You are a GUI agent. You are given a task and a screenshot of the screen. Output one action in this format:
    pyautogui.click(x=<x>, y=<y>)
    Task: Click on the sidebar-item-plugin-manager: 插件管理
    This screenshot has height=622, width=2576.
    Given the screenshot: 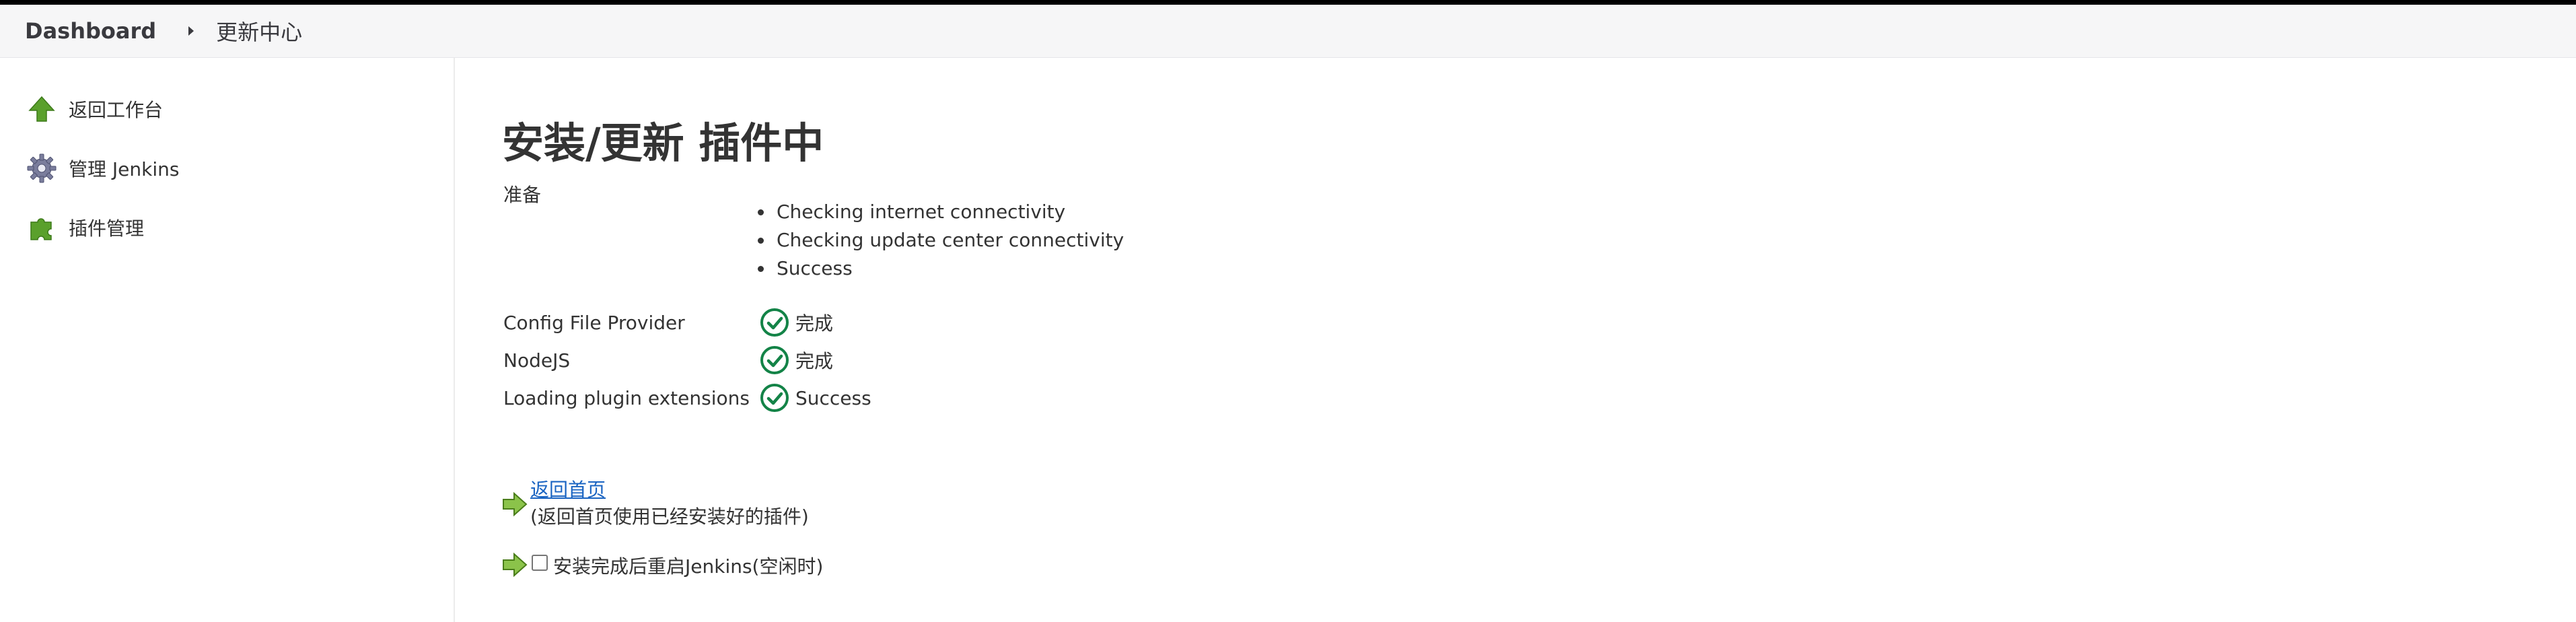 What is the action you would take?
    pyautogui.click(x=85, y=228)
    